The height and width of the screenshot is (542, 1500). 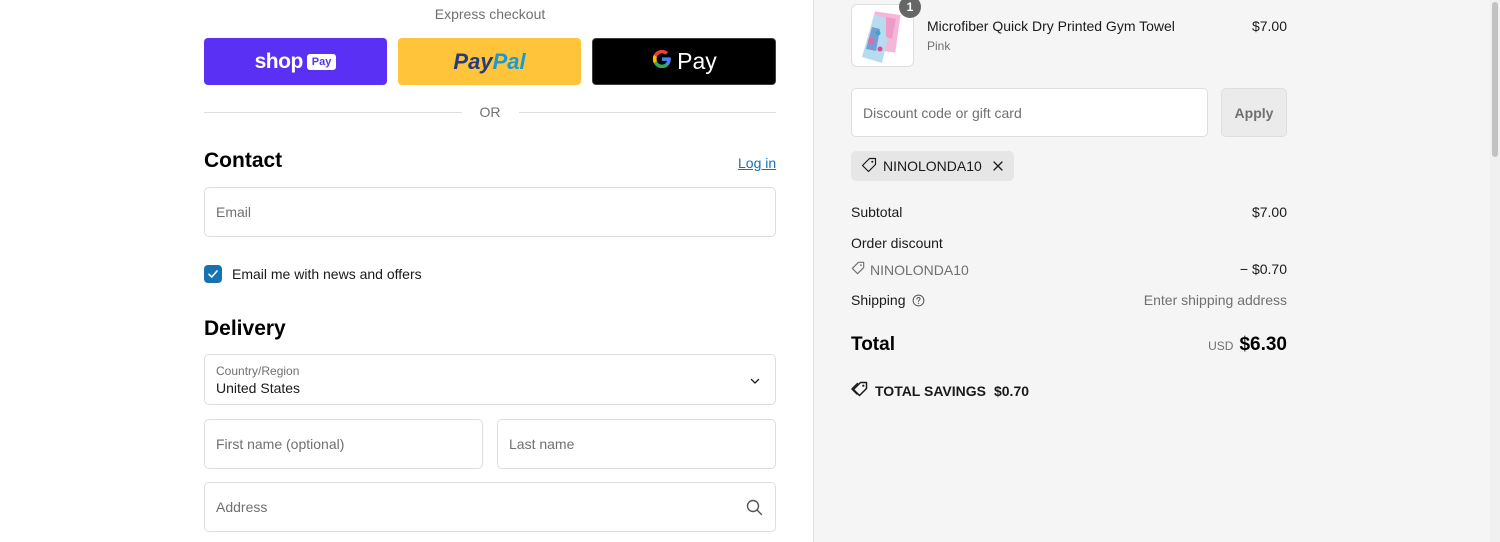 What do you see at coordinates (897, 243) in the screenshot?
I see `order-discount-label: Order discount` at bounding box center [897, 243].